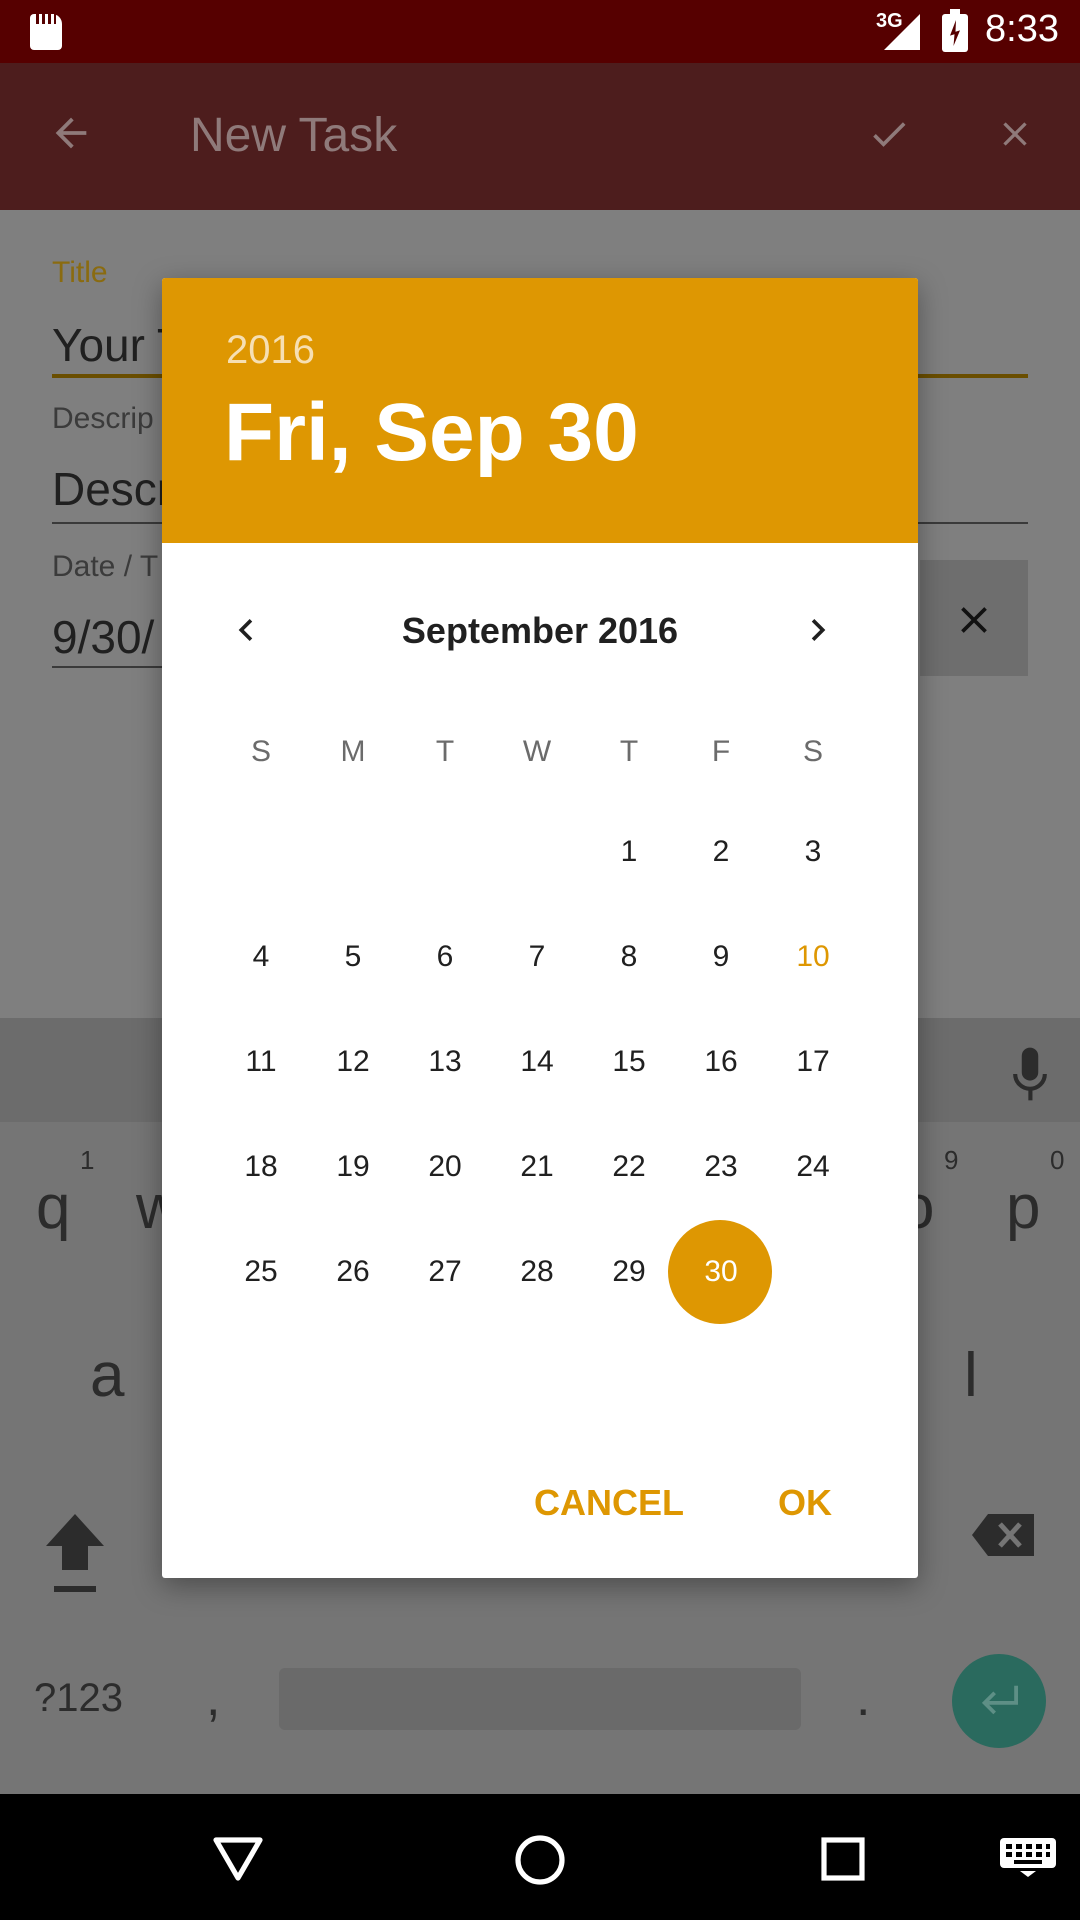 The height and width of the screenshot is (1920, 1080). I want to click on date-label: Date / T, so click(105, 566).